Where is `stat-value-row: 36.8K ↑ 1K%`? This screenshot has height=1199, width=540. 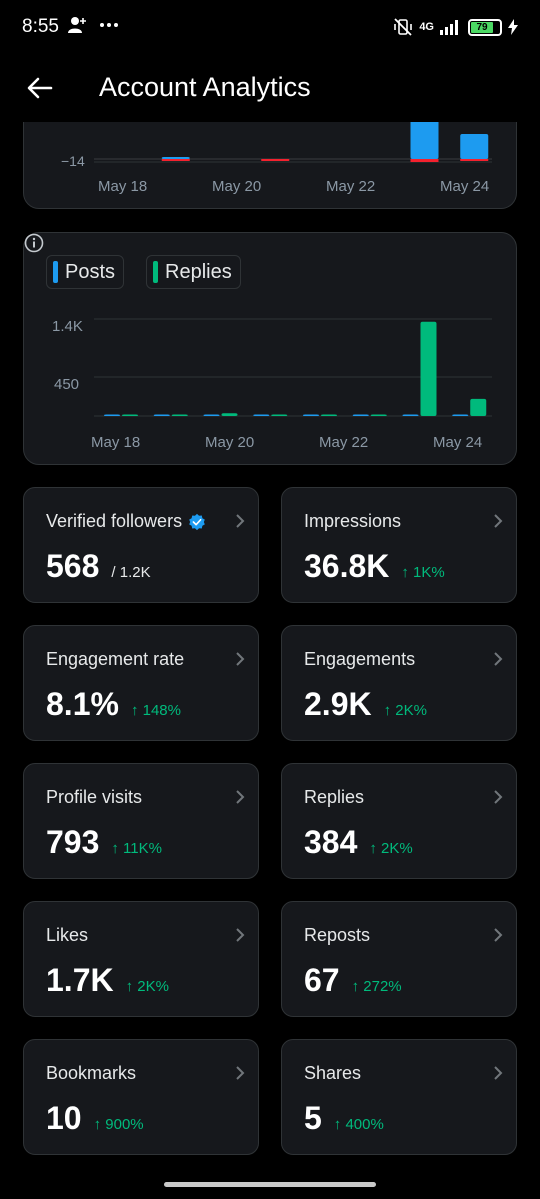
stat-value-row: 36.8K ↑ 1K% is located at coordinates (374, 566).